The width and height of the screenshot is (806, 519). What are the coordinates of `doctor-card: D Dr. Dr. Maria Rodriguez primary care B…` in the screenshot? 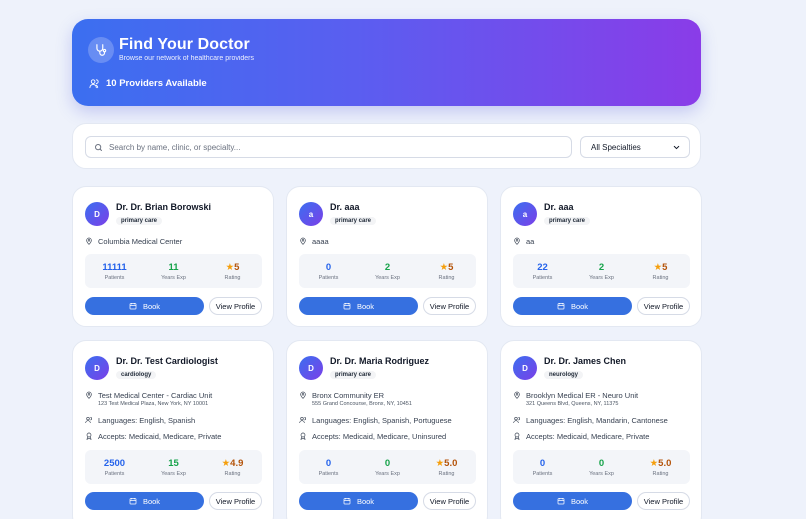 It's located at (387, 429).